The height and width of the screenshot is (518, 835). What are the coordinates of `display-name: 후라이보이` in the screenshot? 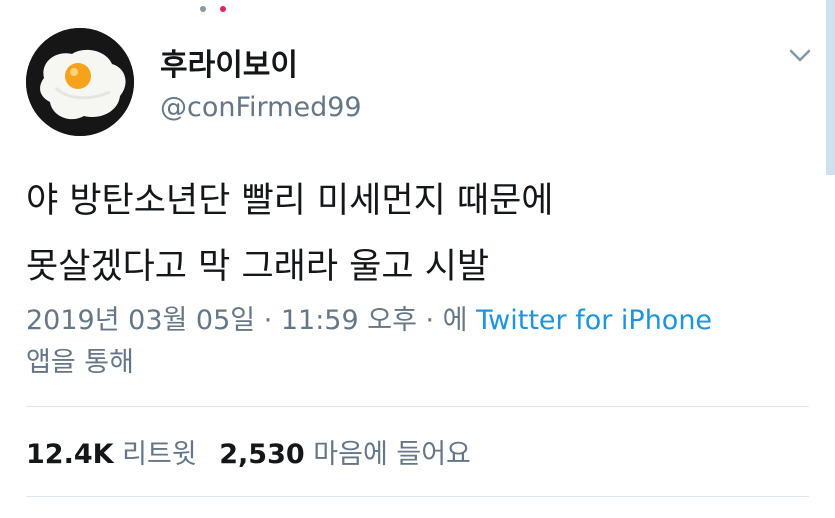 It's located at (229, 62).